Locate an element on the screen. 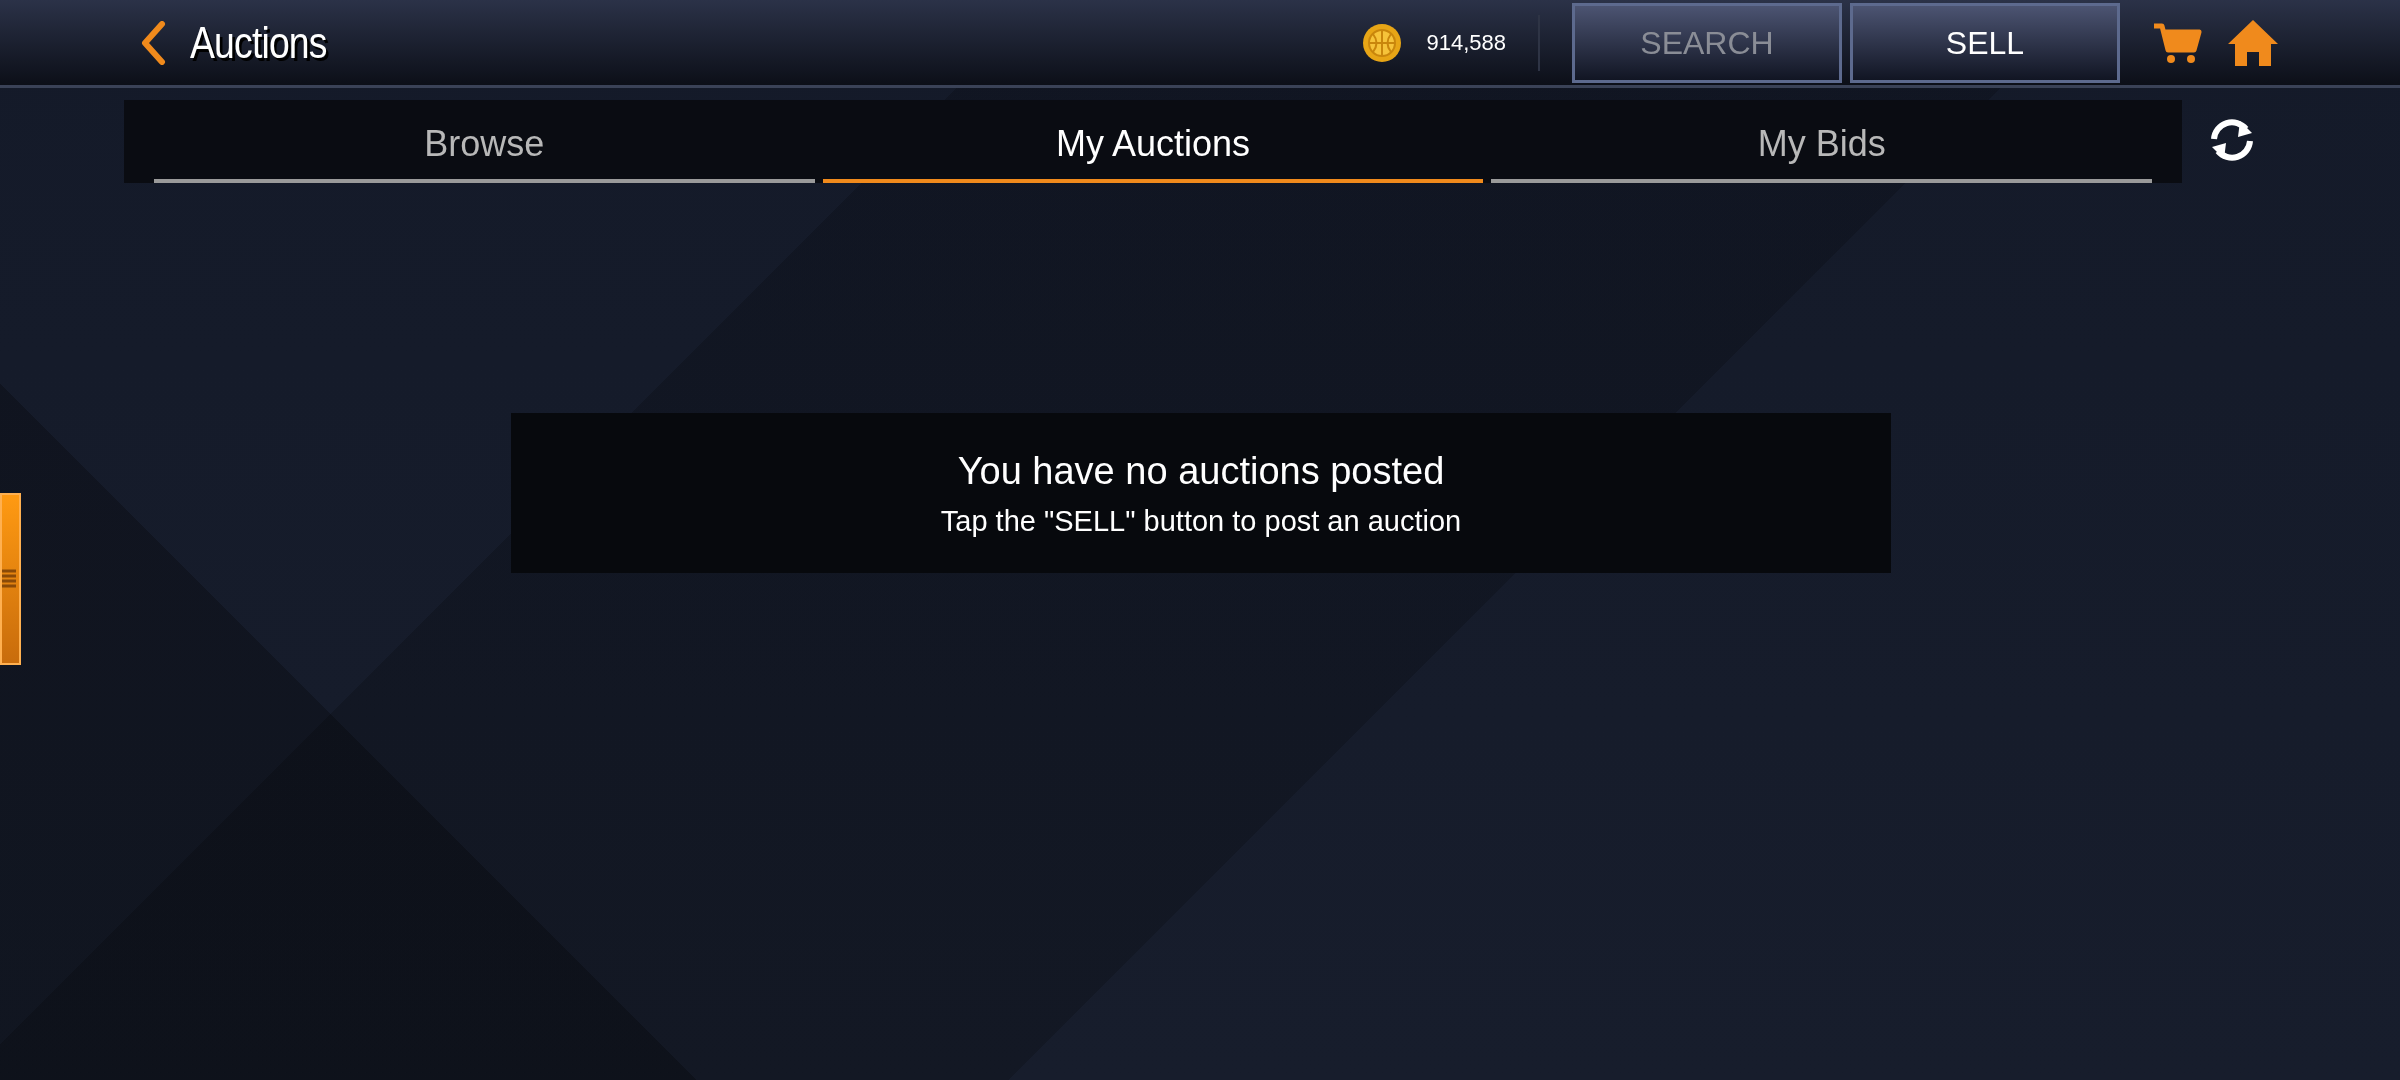 This screenshot has height=1080, width=2400. tab: My Auctions is located at coordinates (1153, 141).